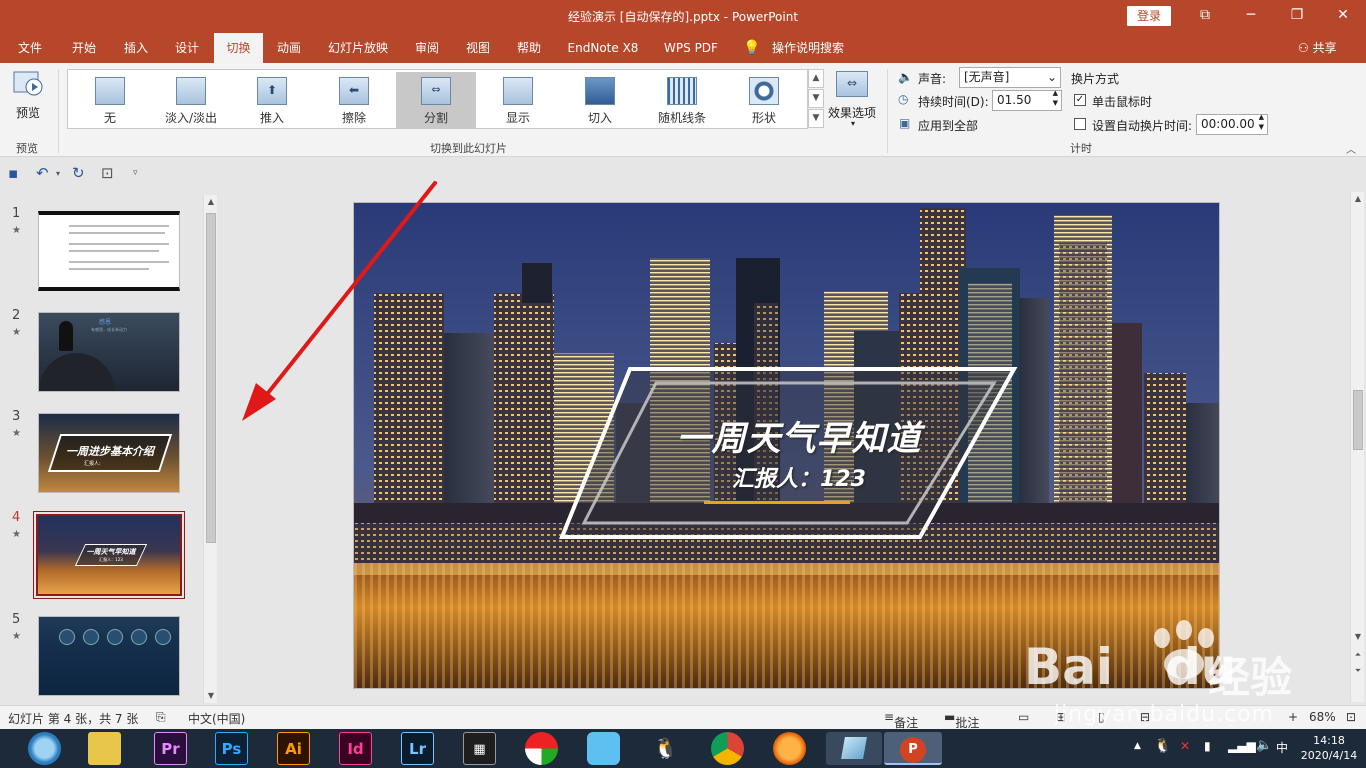 The width and height of the screenshot is (1366, 768). I want to click on undo-dropdown-icon: ▾, so click(58, 173).